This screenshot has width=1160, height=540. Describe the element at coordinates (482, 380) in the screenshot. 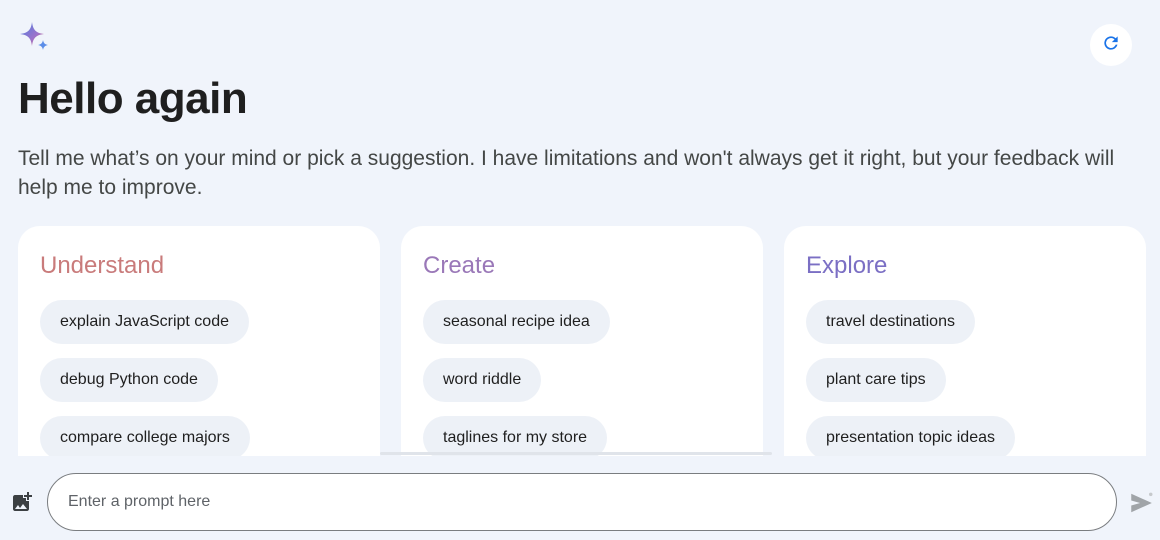

I see `suggestion-chip: word riddle` at that location.